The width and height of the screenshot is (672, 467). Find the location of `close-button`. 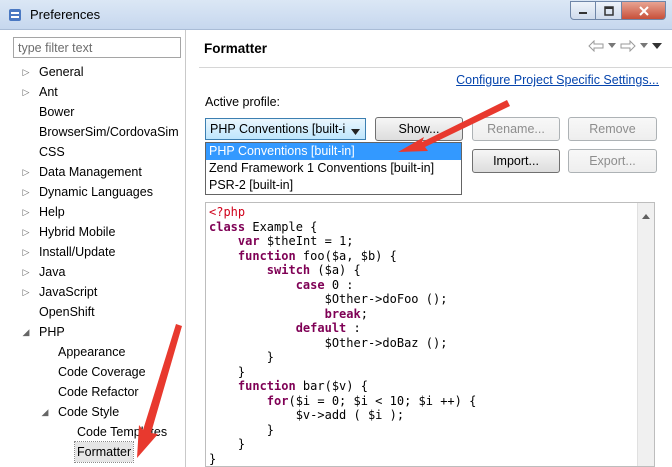

close-button is located at coordinates (644, 10).